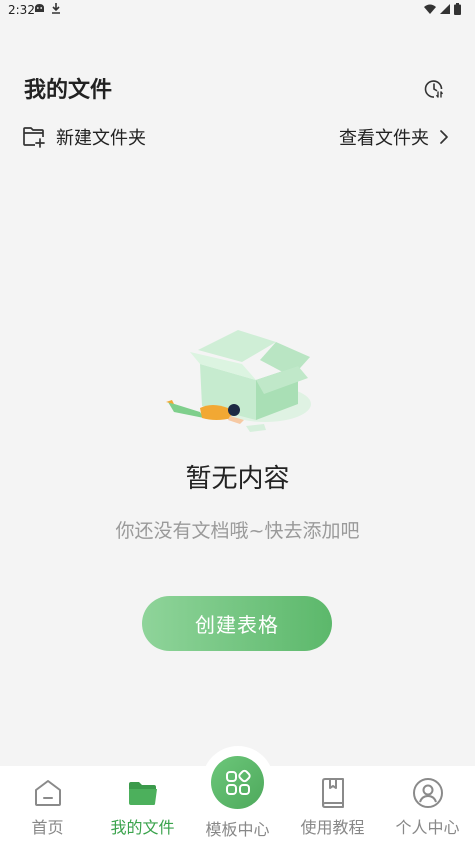 This screenshot has width=475, height=844. I want to click on nav-item-home: 首页, so click(47, 805).